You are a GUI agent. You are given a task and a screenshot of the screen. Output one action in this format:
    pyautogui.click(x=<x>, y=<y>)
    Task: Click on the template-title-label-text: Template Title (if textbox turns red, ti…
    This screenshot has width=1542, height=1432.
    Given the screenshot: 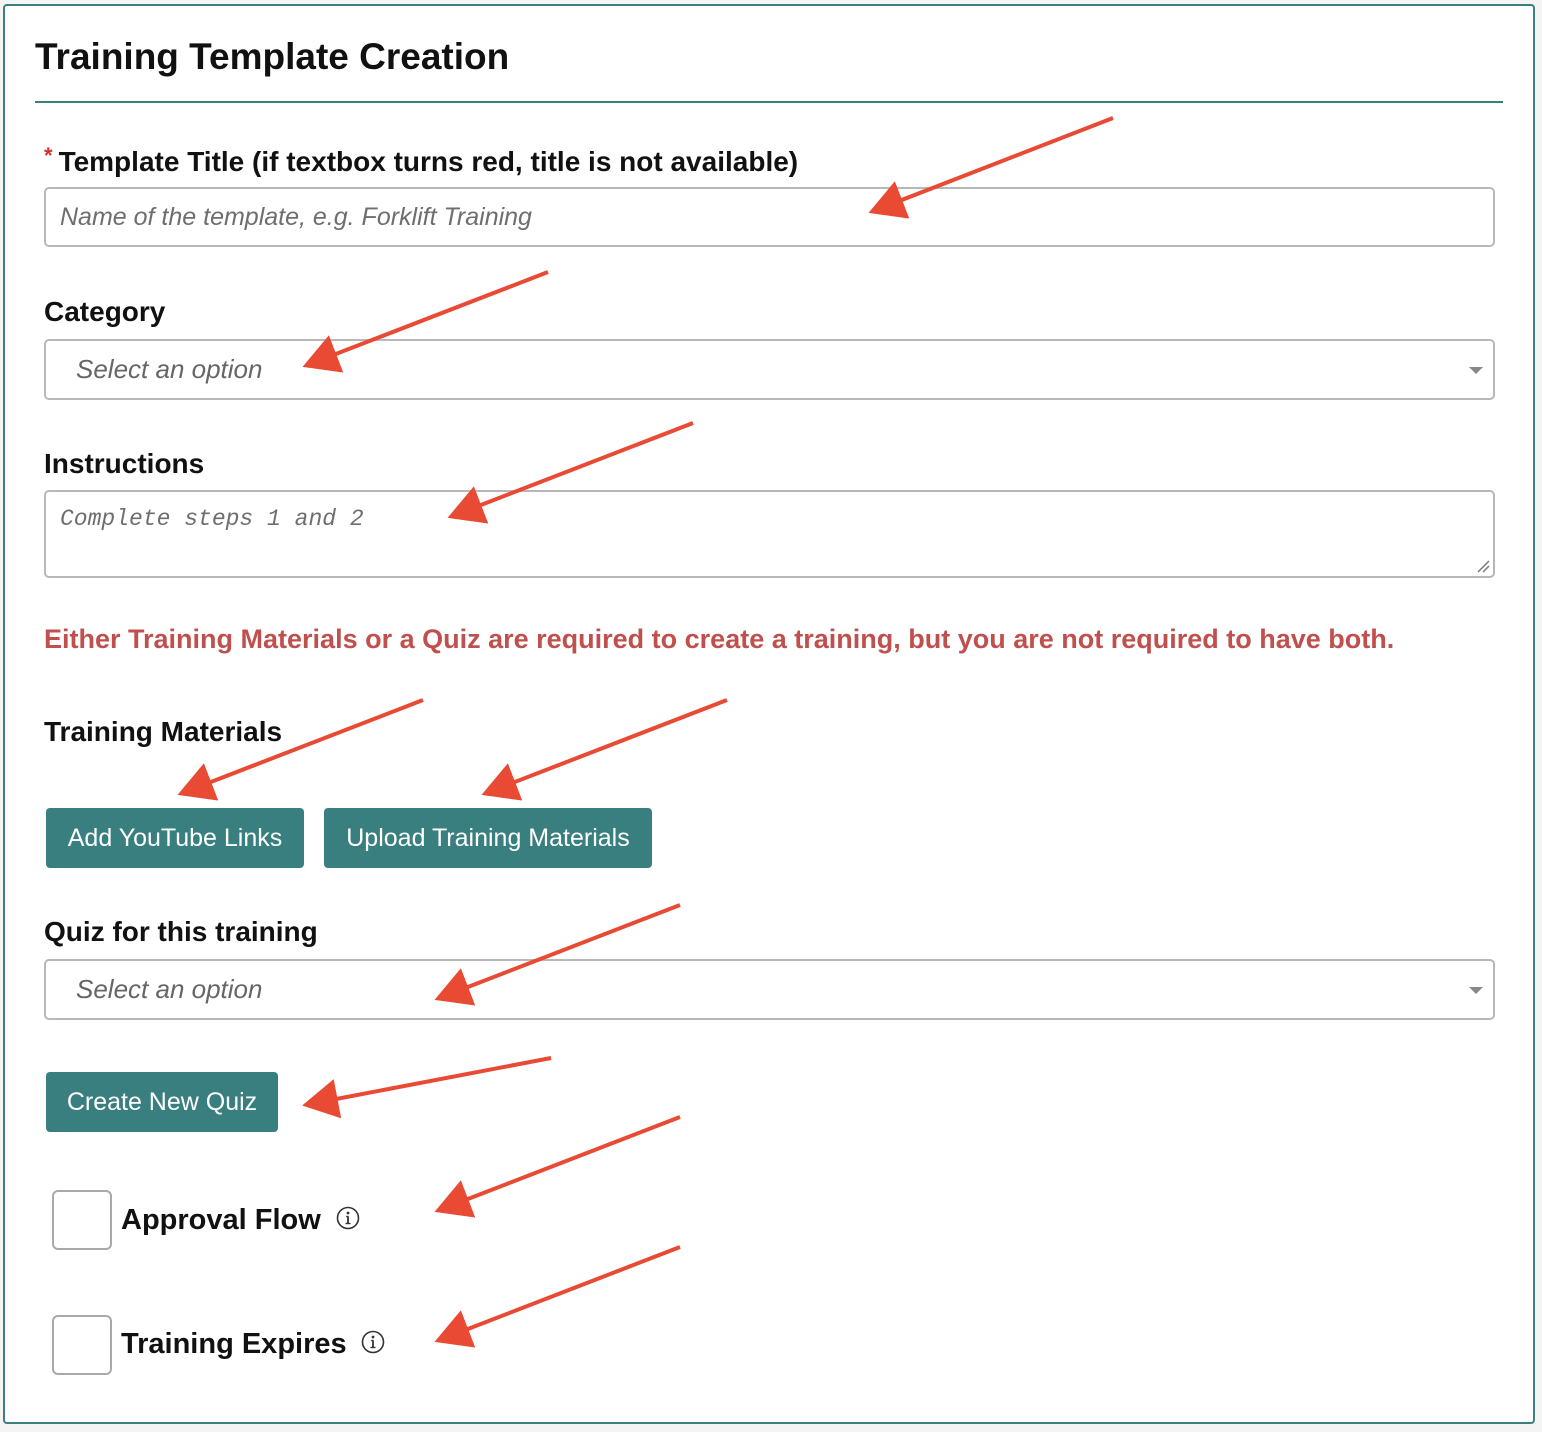 What is the action you would take?
    pyautogui.click(x=428, y=161)
    